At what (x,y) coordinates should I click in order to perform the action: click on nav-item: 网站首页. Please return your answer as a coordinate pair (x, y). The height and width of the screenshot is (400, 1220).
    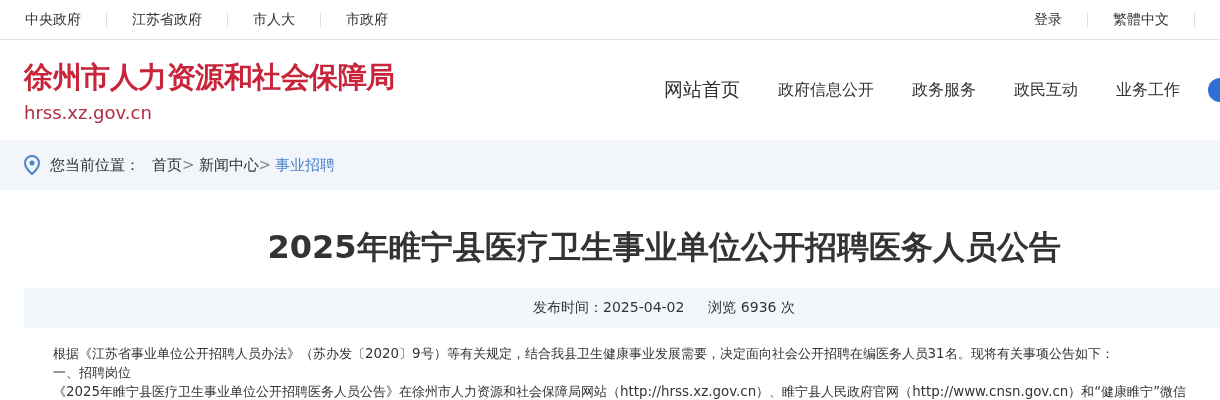
    Looking at the image, I should click on (702, 90).